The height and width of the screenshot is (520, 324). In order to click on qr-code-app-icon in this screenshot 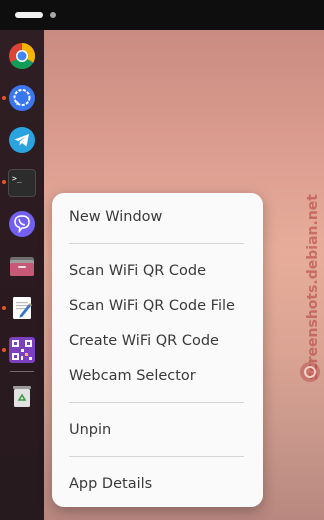, I will do `click(22, 350)`.